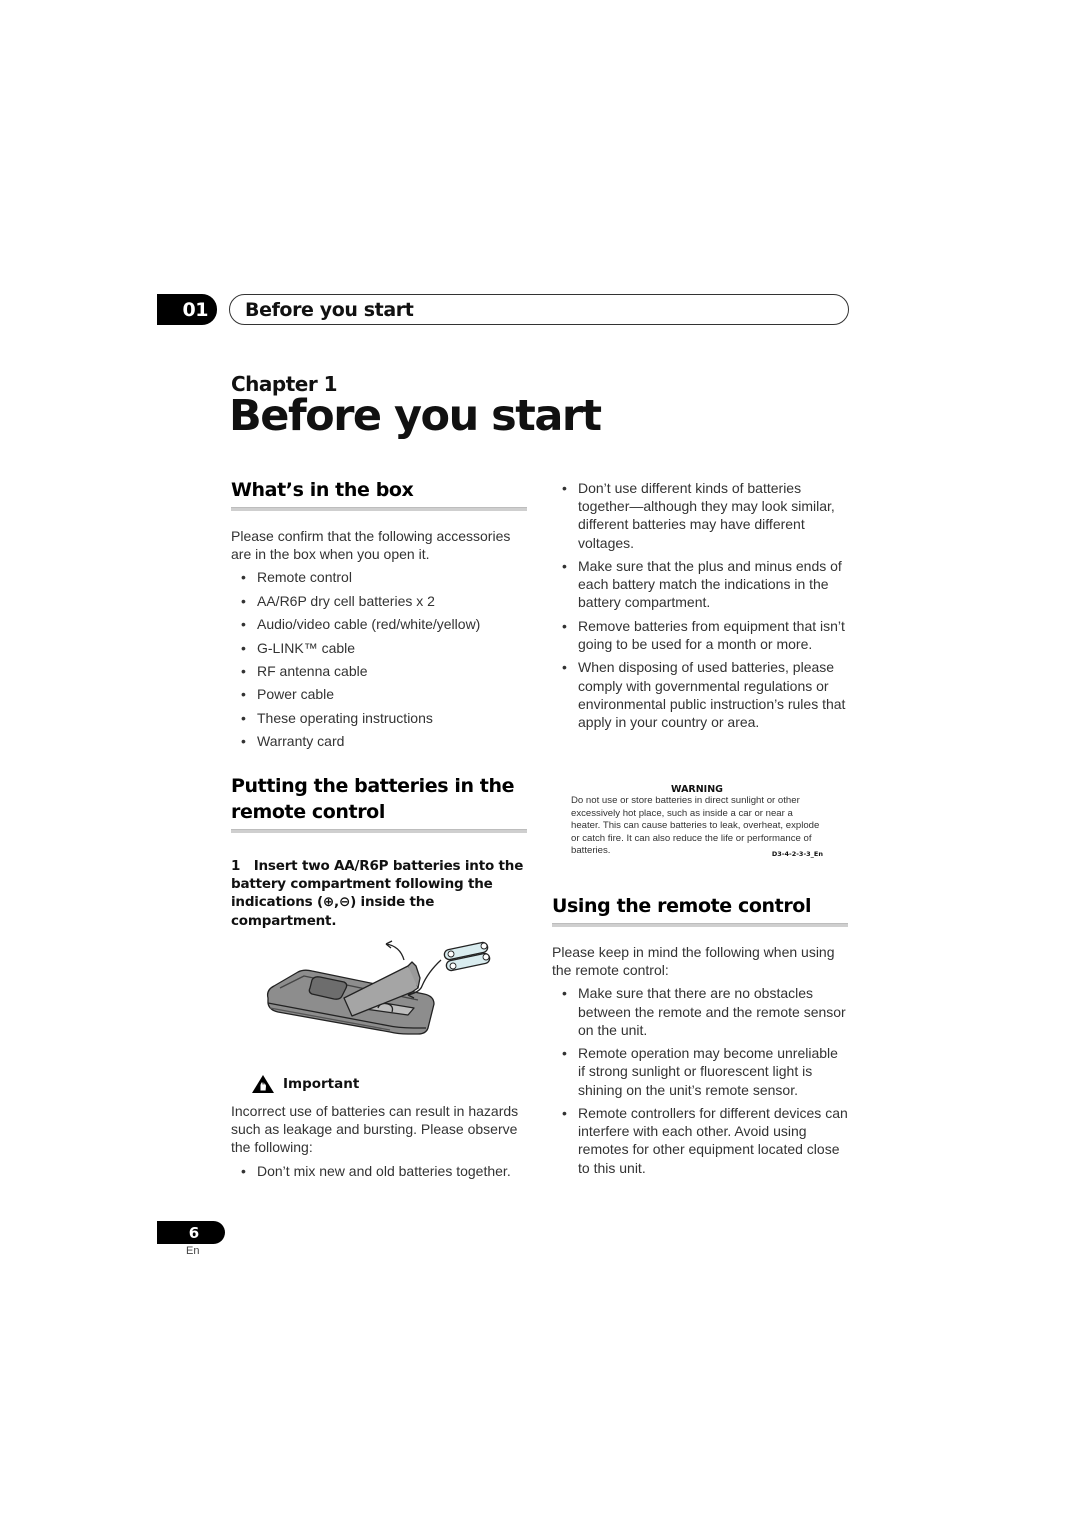 This screenshot has height=1528, width=1080. What do you see at coordinates (539, 309) in the screenshot?
I see `chapter-header-title: Before you start` at bounding box center [539, 309].